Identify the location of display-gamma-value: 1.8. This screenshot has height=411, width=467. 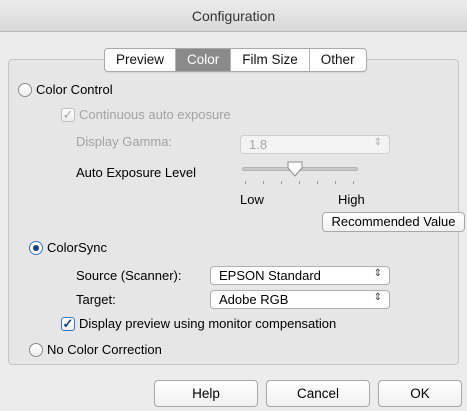
(258, 144).